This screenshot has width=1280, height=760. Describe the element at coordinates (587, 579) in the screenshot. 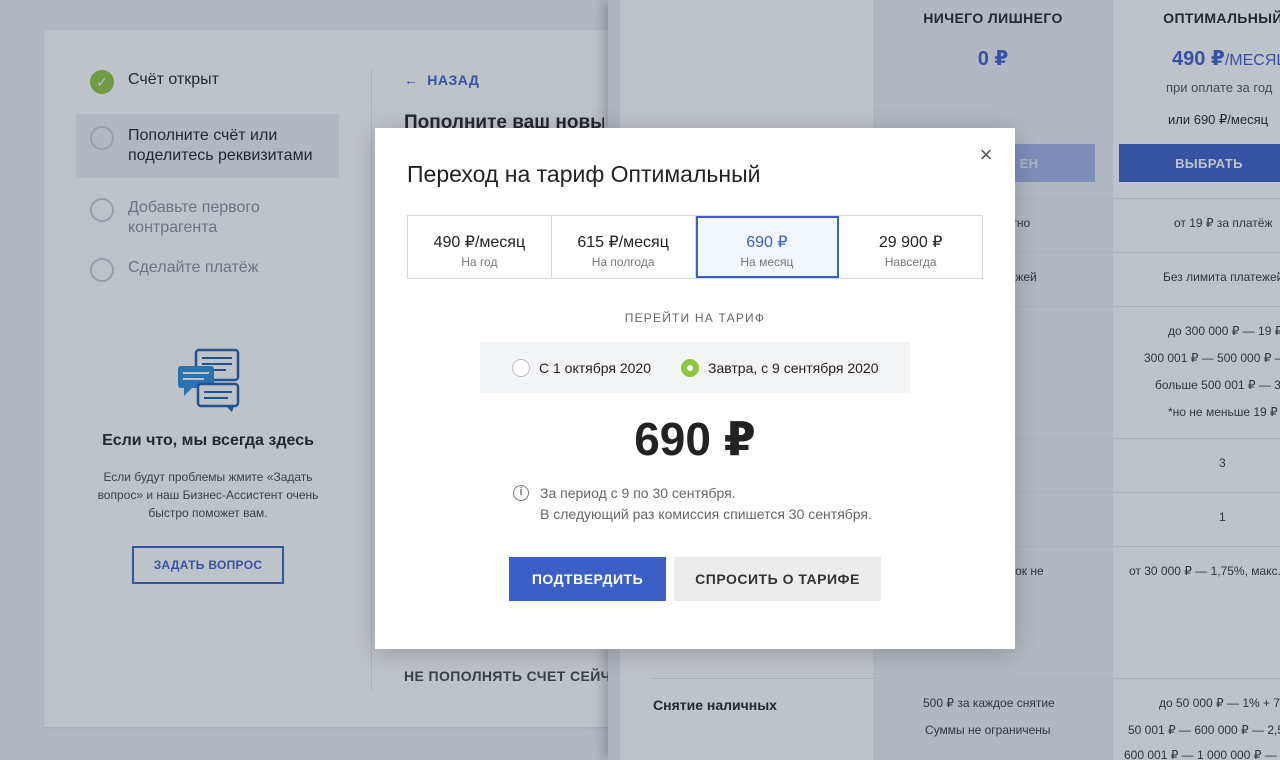

I see `confirm-button: ПОДТВЕРДИТЬ` at that location.